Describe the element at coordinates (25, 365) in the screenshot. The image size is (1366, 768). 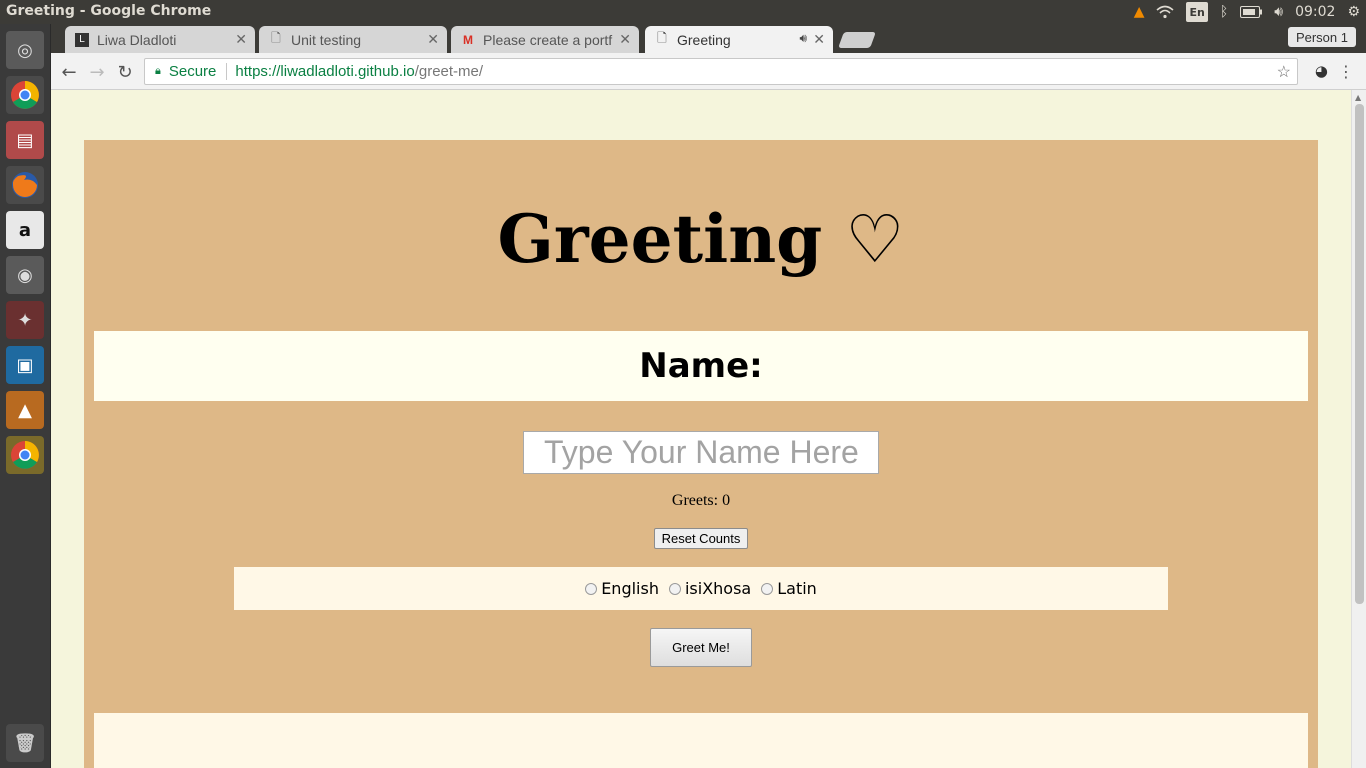
I see `vmware-icon: ▣` at that location.